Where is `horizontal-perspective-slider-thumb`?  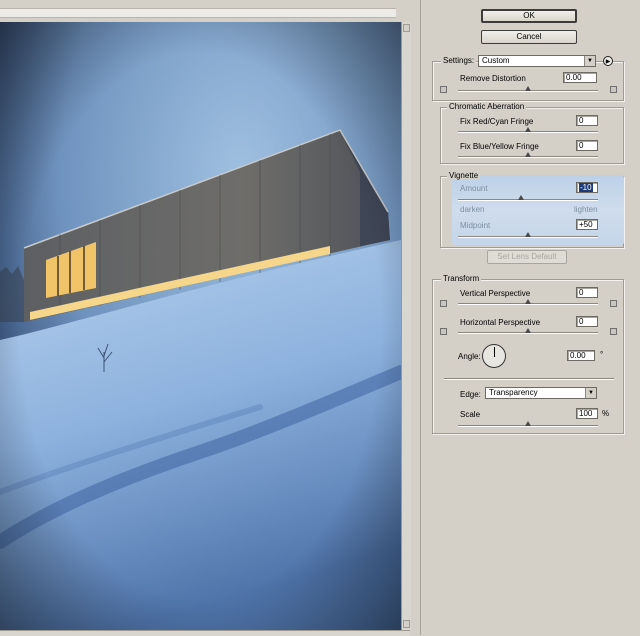
horizontal-perspective-slider-thumb is located at coordinates (528, 330).